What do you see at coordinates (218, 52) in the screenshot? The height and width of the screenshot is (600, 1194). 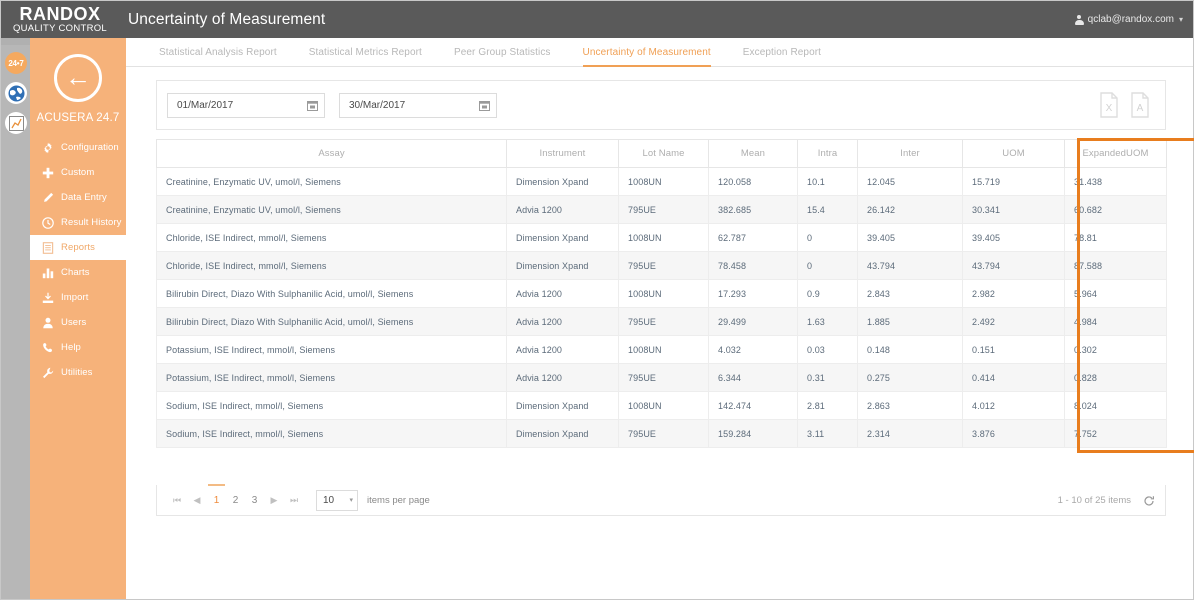 I see `tab-statistical-analysis-report: Statistical Analysis Report` at bounding box center [218, 52].